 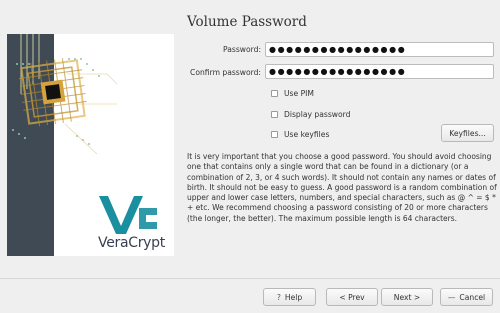 What do you see at coordinates (293, 297) in the screenshot?
I see `help-button-label: Help` at bounding box center [293, 297].